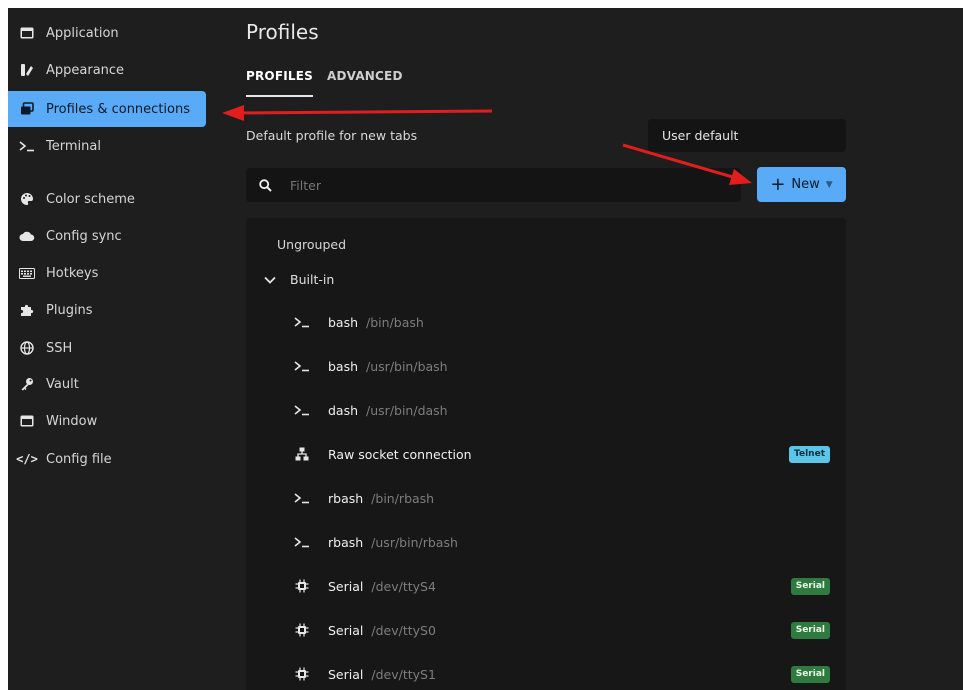  I want to click on tab-advanced: ADVANCED, so click(365, 83).